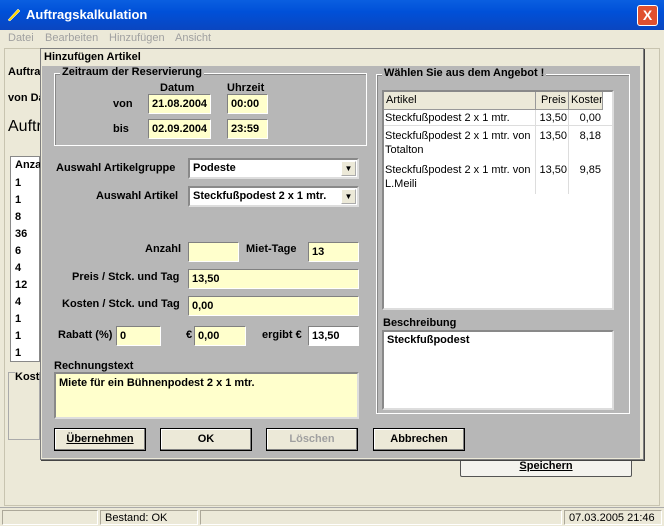 Image resolution: width=664 pixels, height=526 pixels. I want to click on row-kosten: 0,00, so click(590, 118).